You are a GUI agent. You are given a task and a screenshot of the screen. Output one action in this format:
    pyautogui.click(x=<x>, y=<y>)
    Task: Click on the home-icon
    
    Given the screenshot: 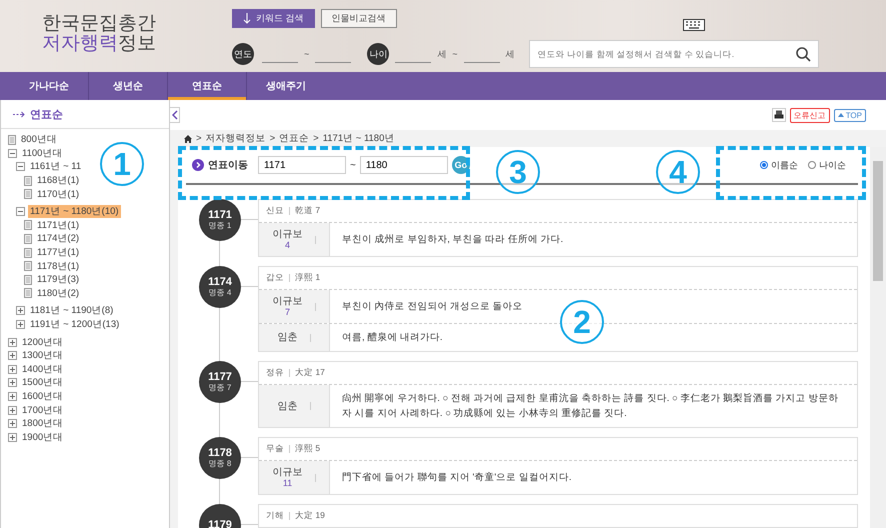 What is the action you would take?
    pyautogui.click(x=188, y=138)
    